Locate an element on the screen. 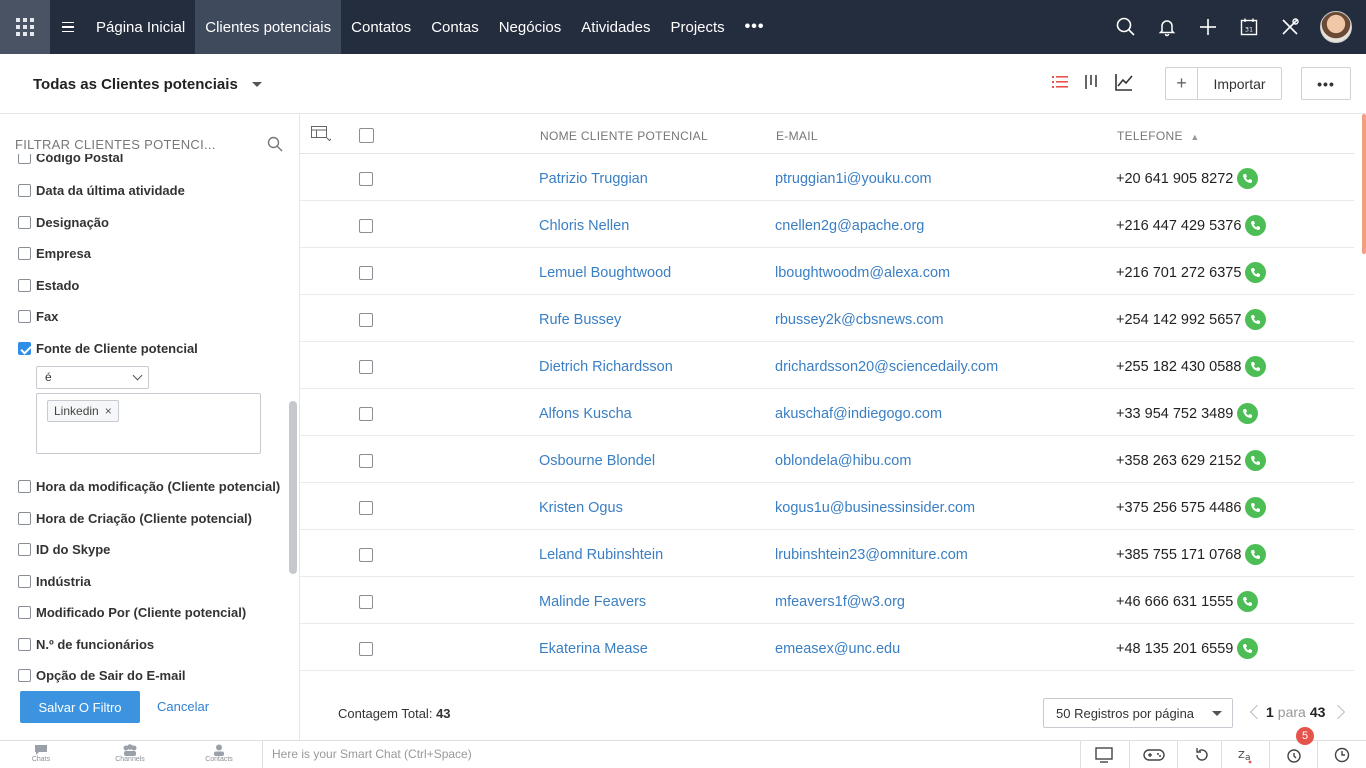 This screenshot has height=768, width=1366. lead-name-link: Osbourne Blondel is located at coordinates (597, 461).